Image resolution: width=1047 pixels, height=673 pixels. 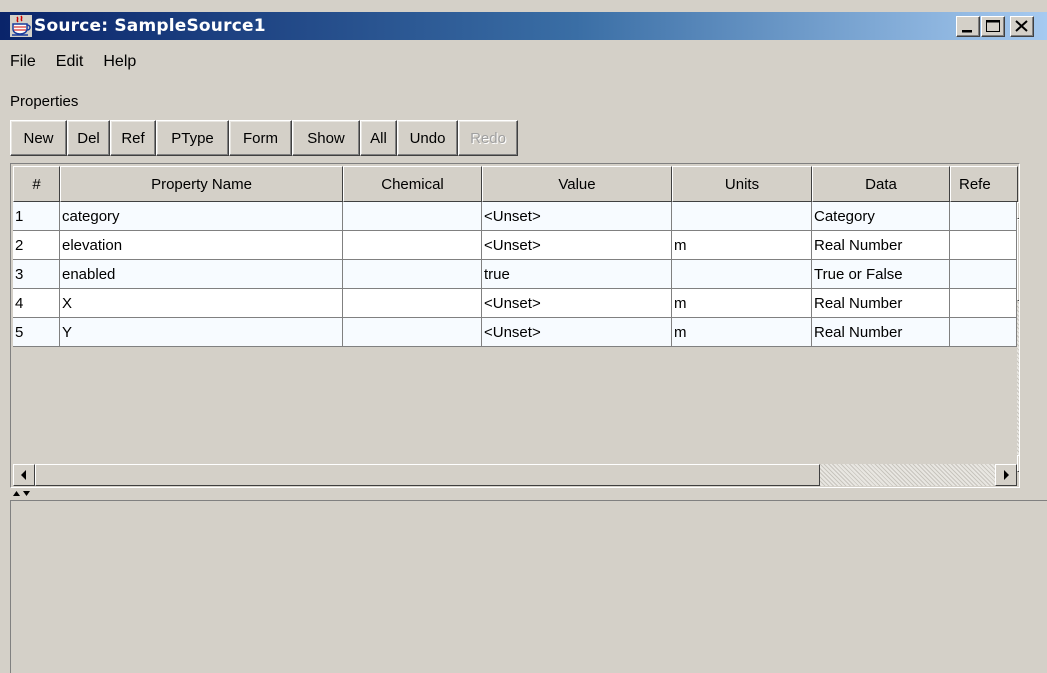 What do you see at coordinates (523, 26) in the screenshot?
I see `title-bar: Source: SampleSource1` at bounding box center [523, 26].